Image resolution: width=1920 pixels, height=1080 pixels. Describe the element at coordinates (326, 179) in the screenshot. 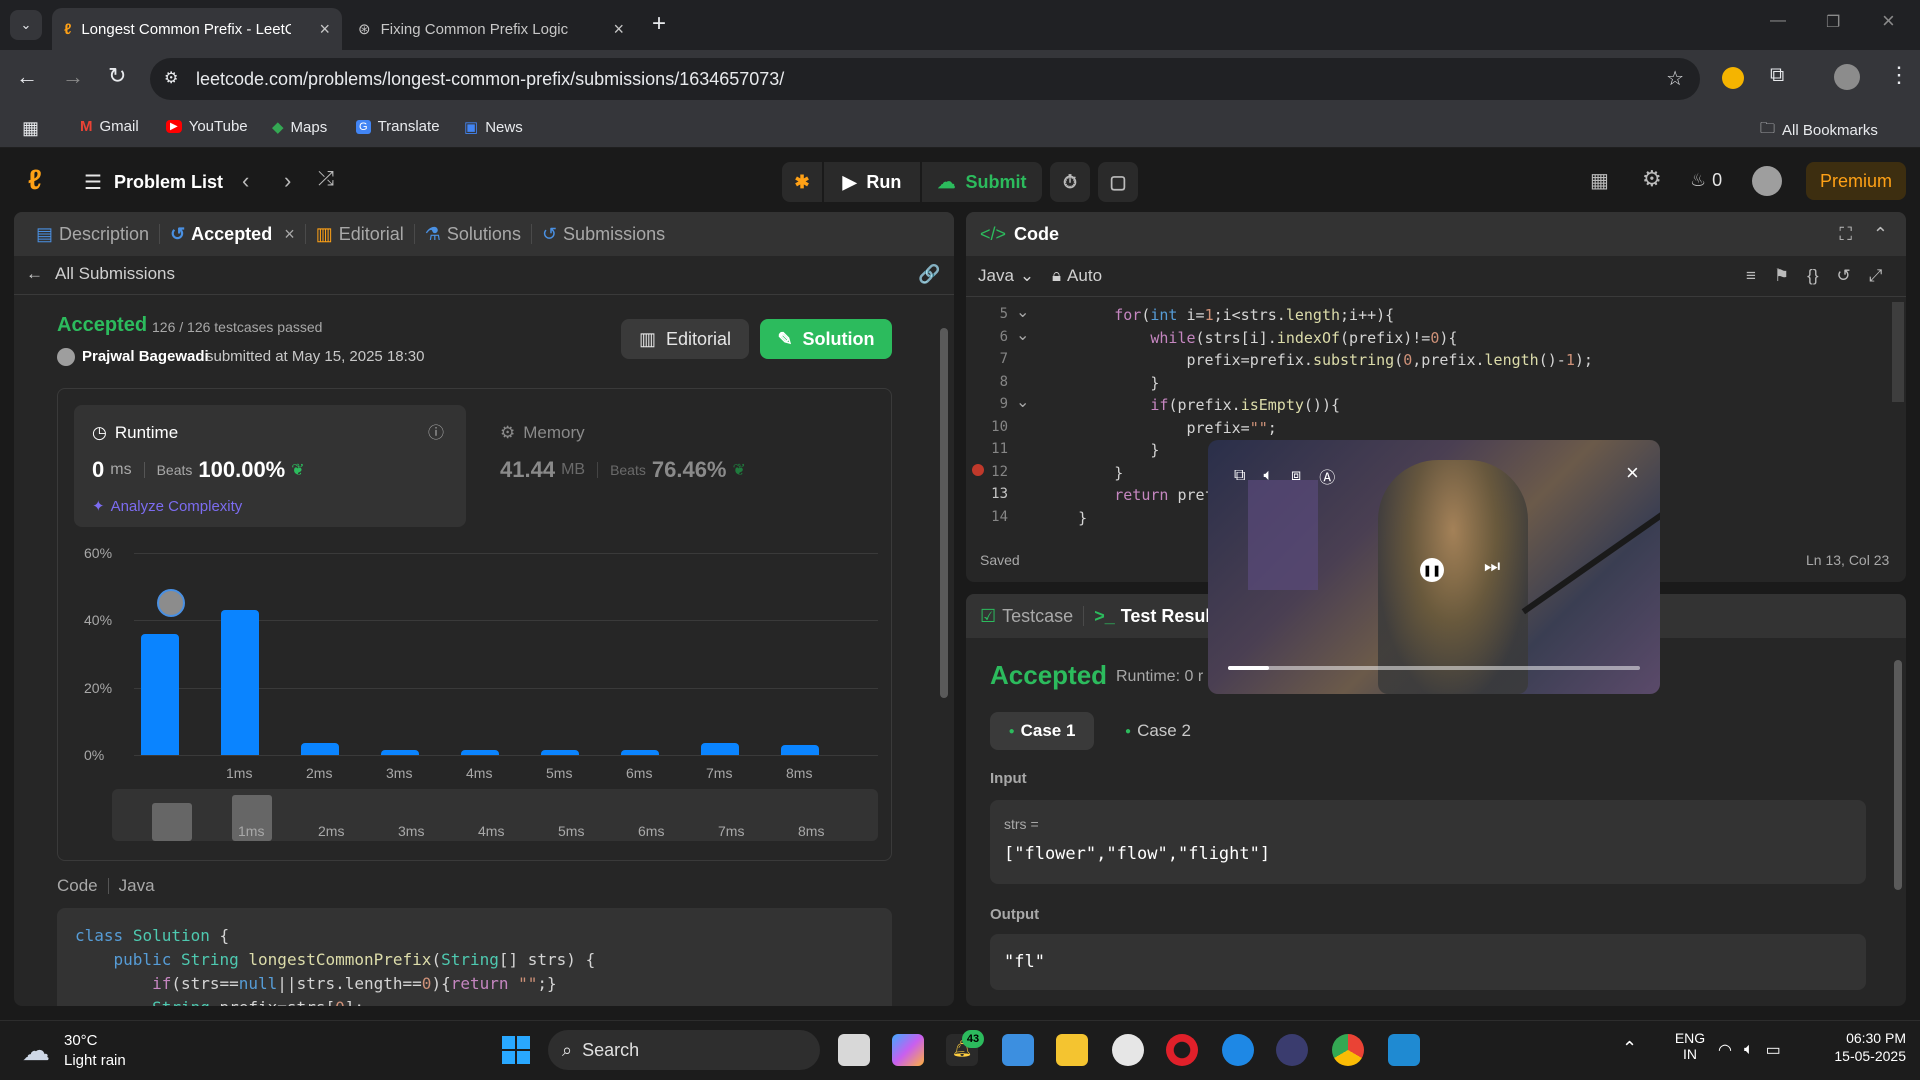

I see `shuffle-icon: ⤮` at that location.